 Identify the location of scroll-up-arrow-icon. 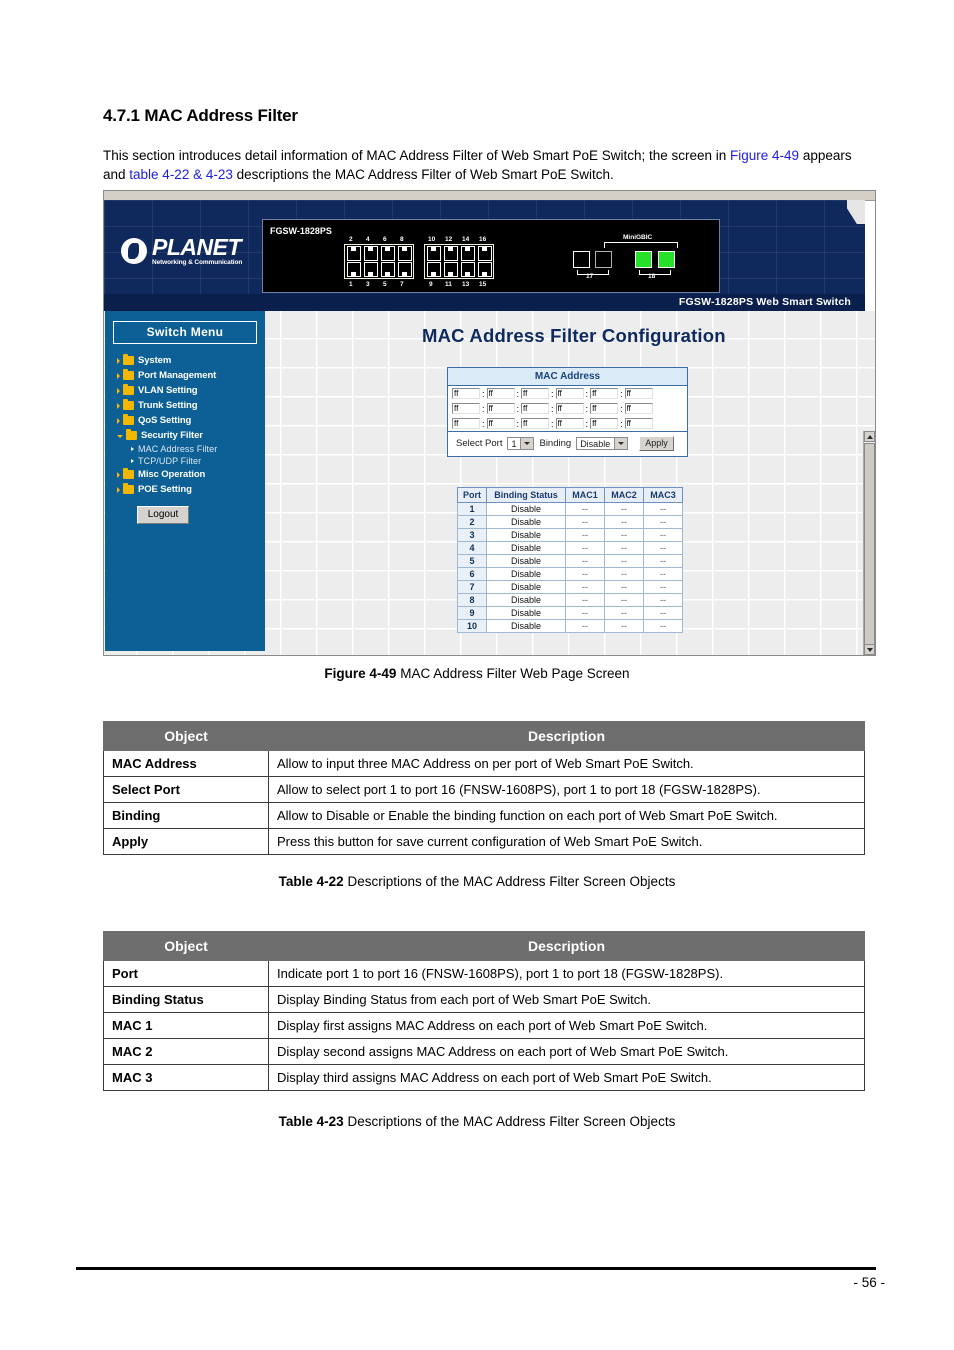
(869, 436).